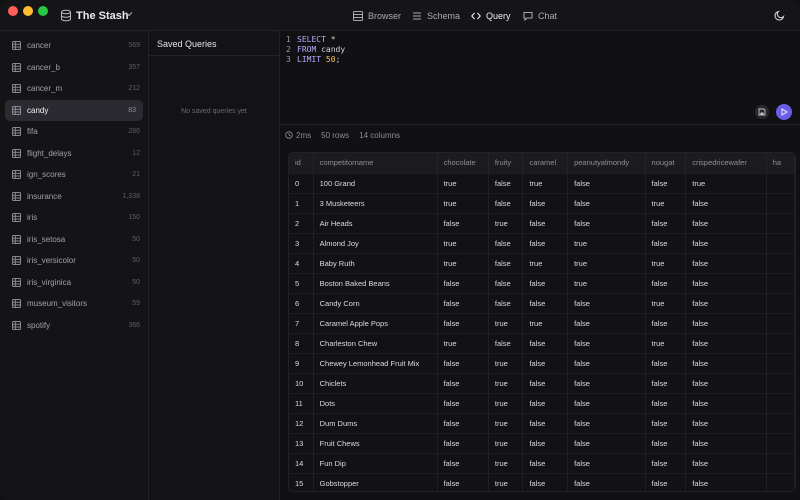 This screenshot has width=800, height=500. What do you see at coordinates (301, 342) in the screenshot?
I see `table-cell: 8` at bounding box center [301, 342].